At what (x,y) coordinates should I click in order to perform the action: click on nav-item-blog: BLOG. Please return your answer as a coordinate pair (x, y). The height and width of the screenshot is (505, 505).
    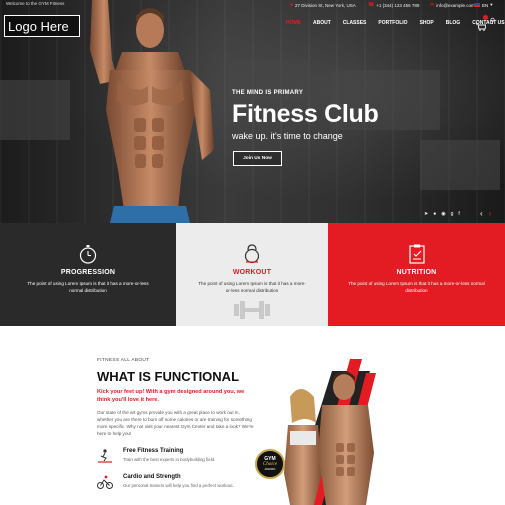
    Looking at the image, I should click on (453, 23).